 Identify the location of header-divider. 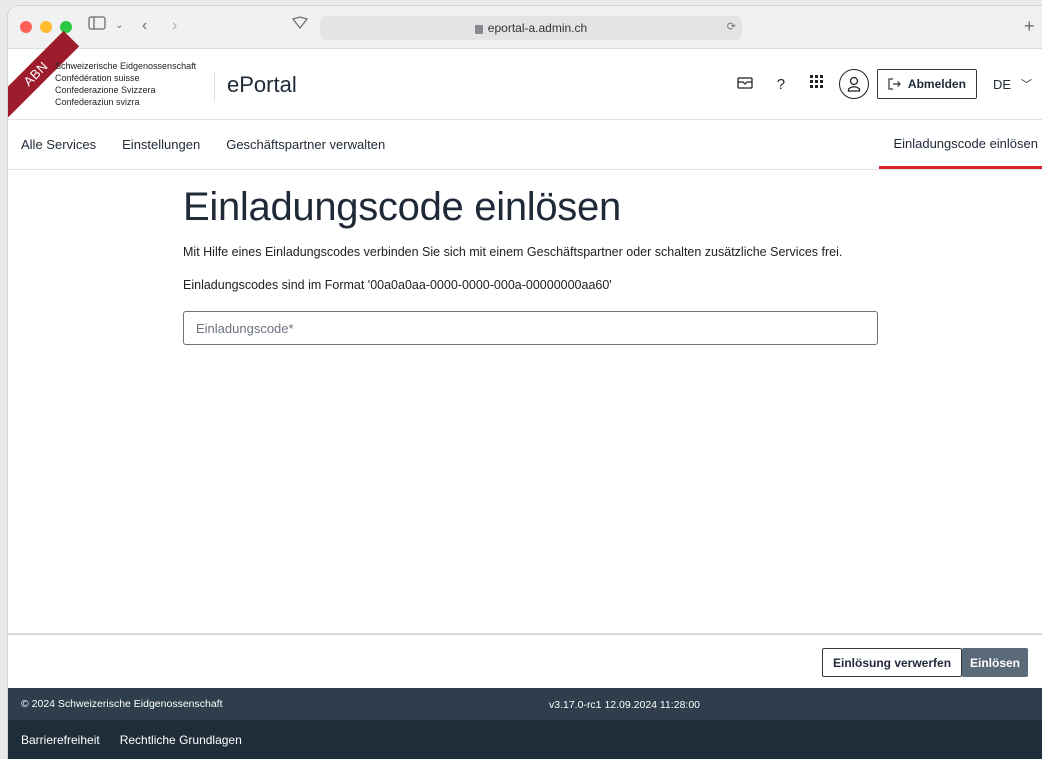
(214, 86).